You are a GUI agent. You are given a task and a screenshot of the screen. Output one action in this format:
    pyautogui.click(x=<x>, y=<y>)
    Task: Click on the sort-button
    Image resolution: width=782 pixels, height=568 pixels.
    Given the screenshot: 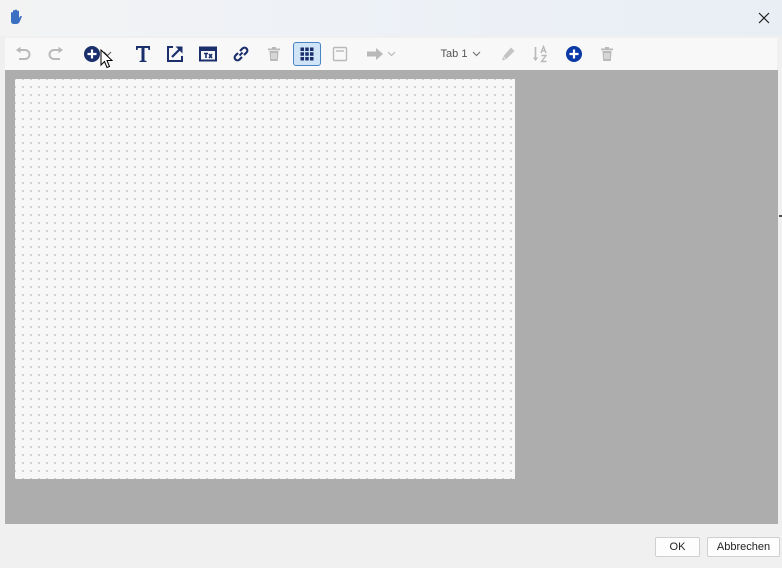 What is the action you would take?
    pyautogui.click(x=541, y=54)
    